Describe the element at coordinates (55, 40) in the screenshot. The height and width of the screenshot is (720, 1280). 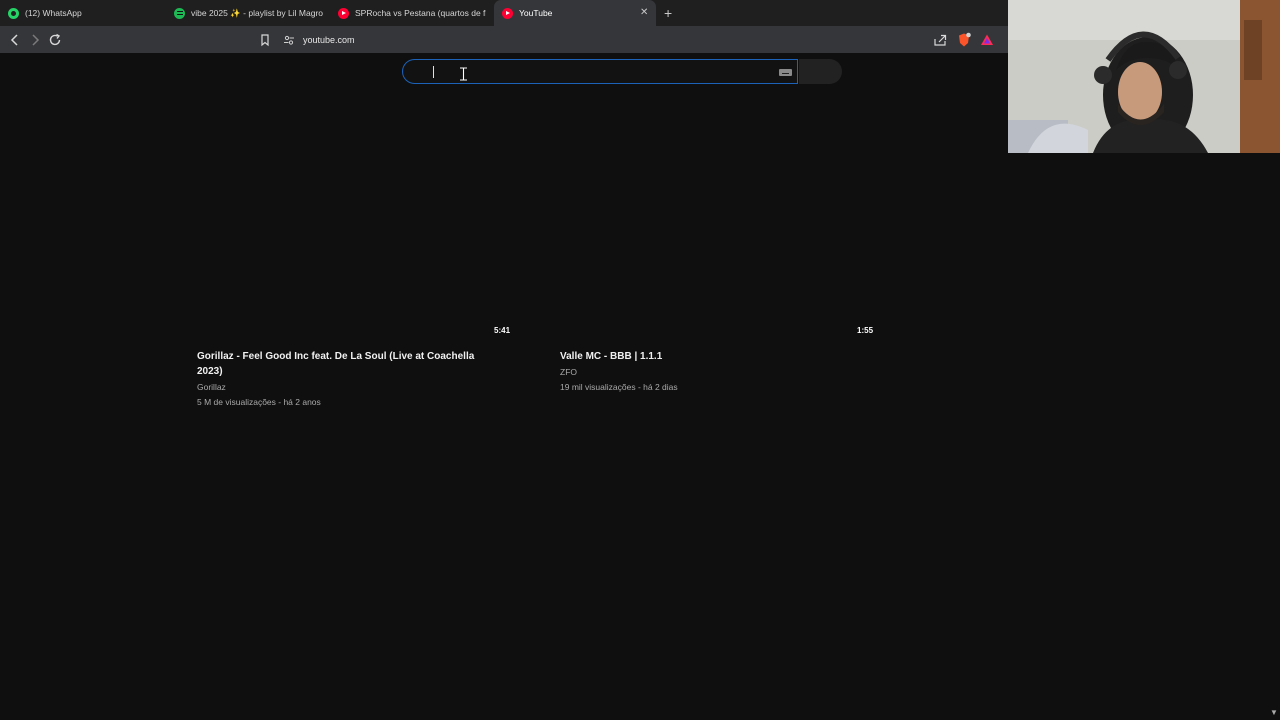
I see `reload-icon` at that location.